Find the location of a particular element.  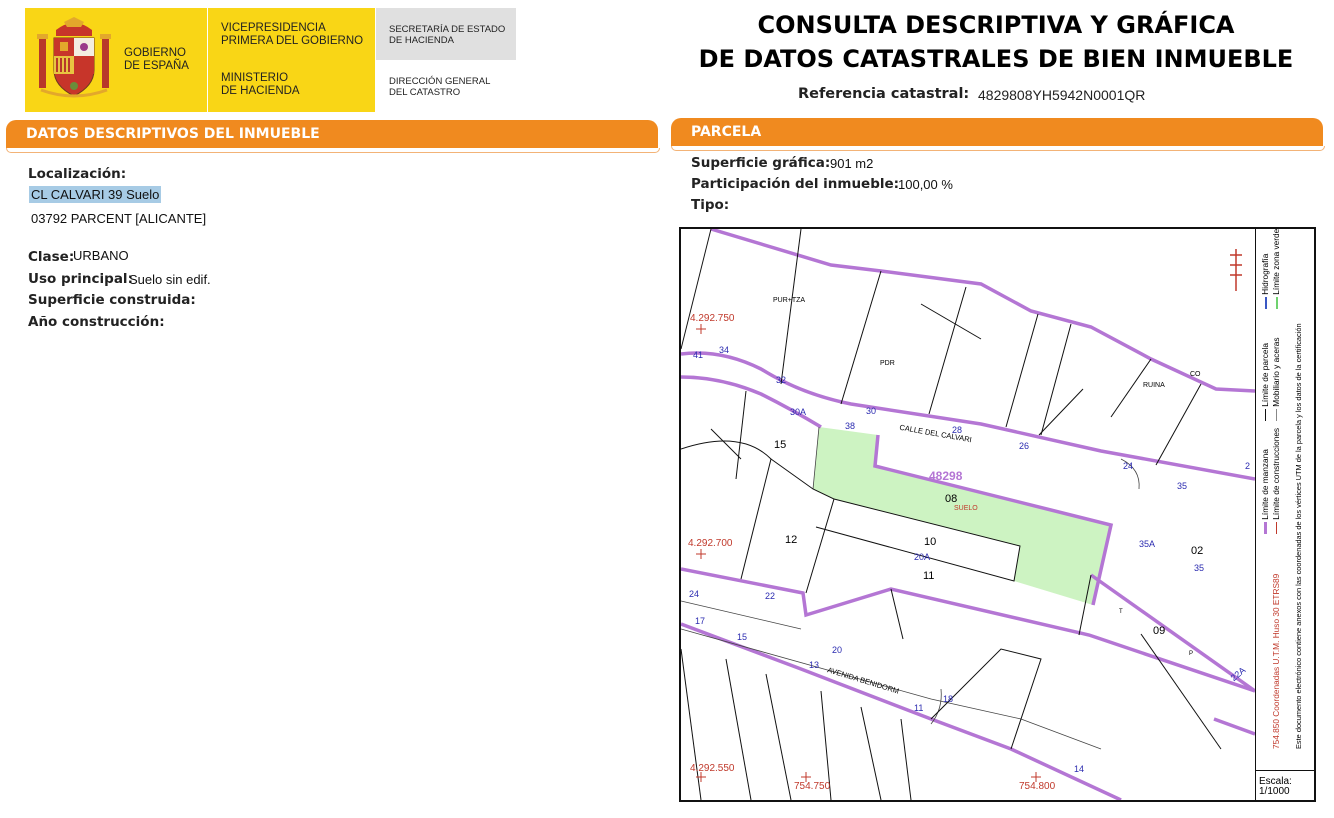

section-title-parcela: PARCELA is located at coordinates (726, 132).